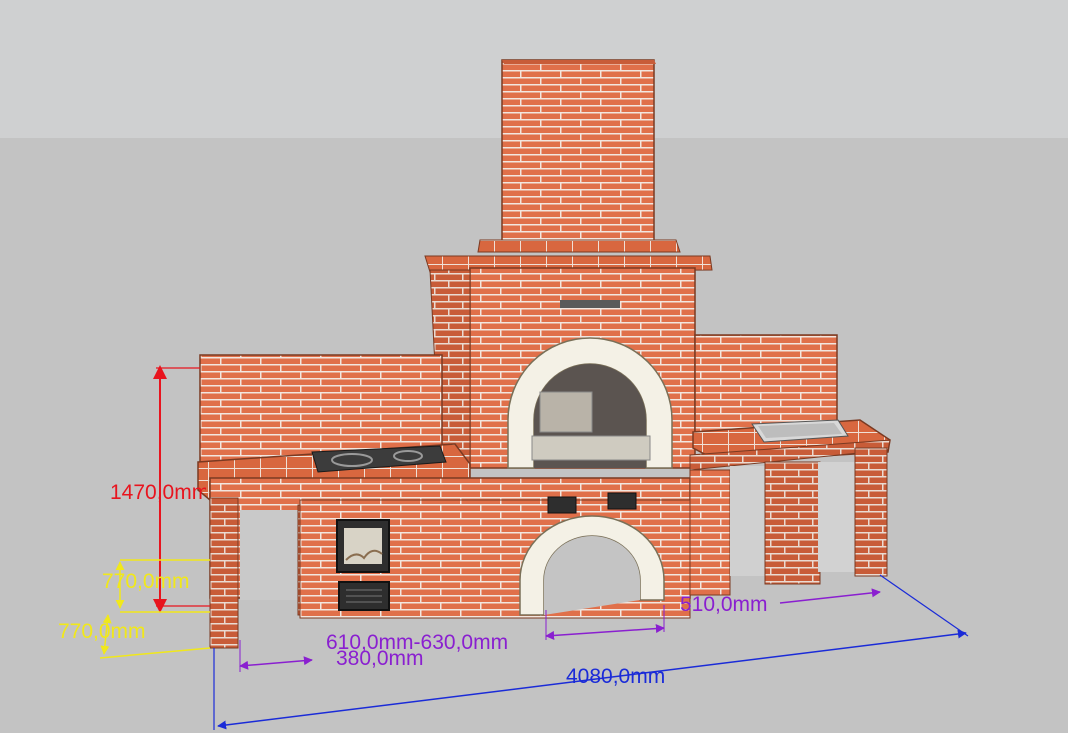  Describe the element at coordinates (102, 631) in the screenshot. I see `label-base-height: 770,0mm` at that location.